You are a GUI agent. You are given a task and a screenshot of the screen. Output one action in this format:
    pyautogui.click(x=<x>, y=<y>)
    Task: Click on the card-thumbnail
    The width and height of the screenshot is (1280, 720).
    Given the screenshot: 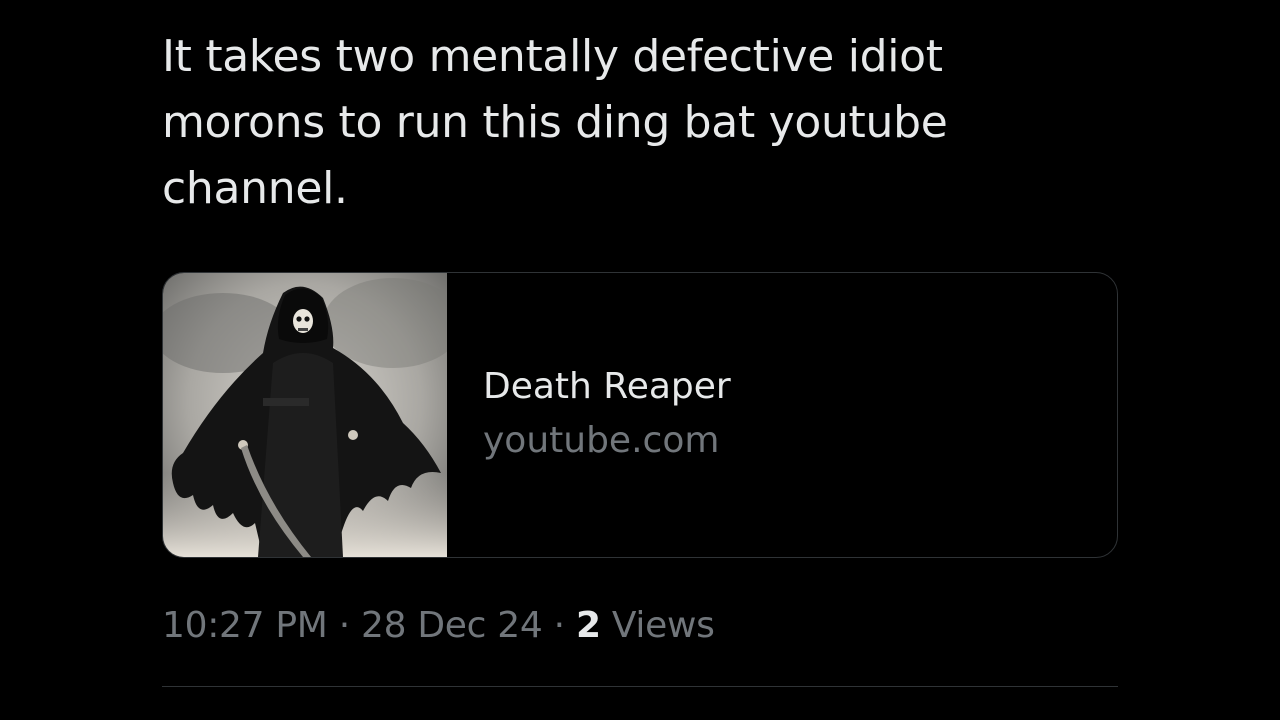 What is the action you would take?
    pyautogui.click(x=305, y=415)
    